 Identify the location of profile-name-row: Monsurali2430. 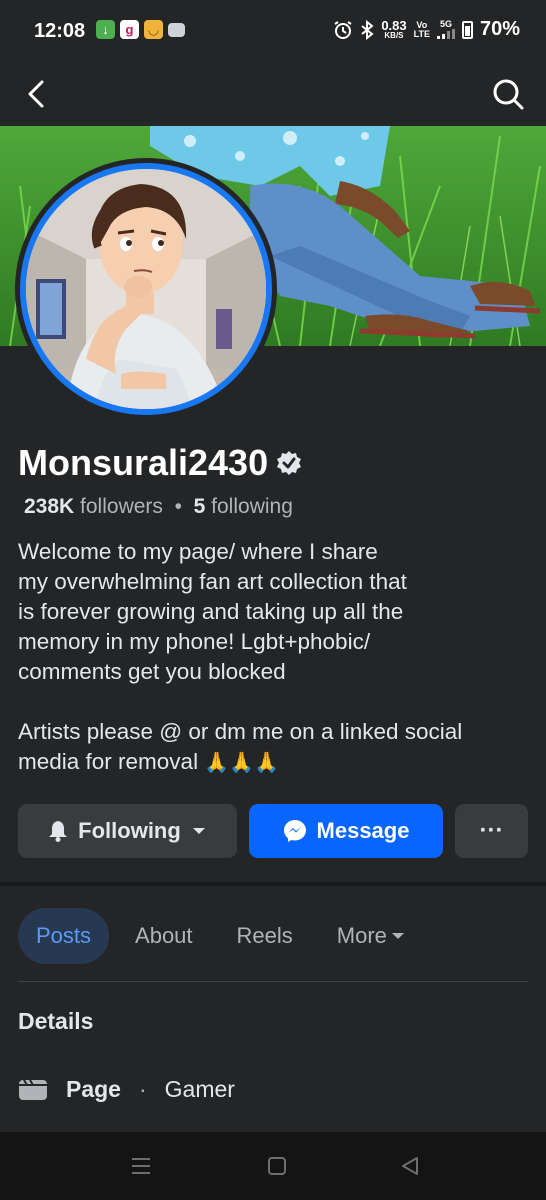
(160, 463).